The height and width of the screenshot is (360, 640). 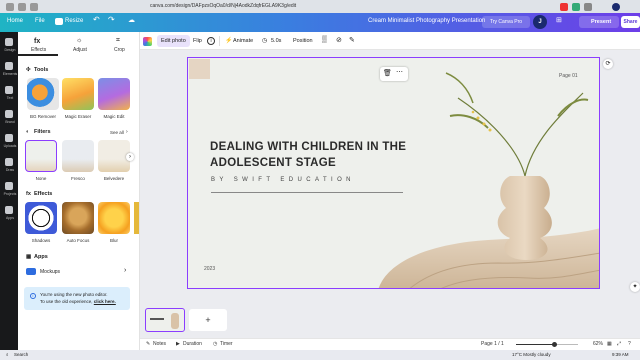 What do you see at coordinates (630, 22) in the screenshot?
I see `share-button: Share` at bounding box center [630, 22].